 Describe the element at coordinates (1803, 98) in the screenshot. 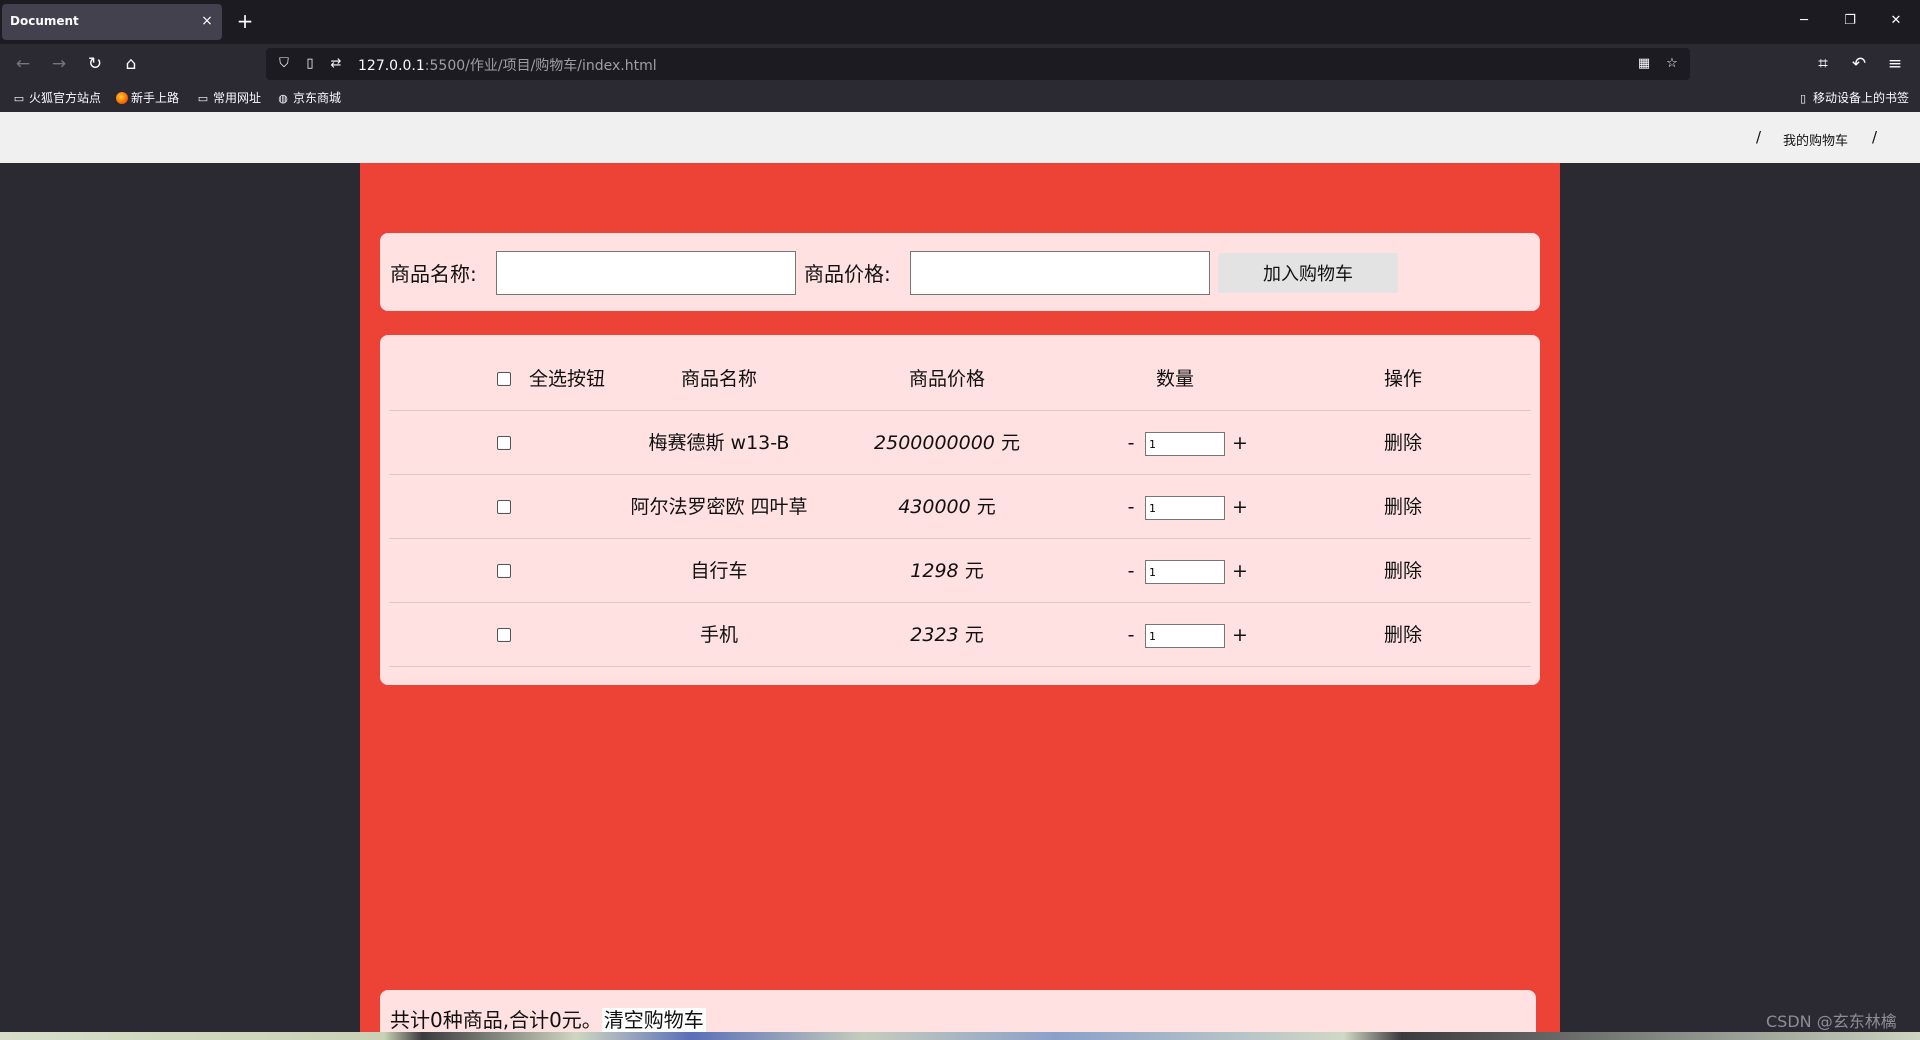

I see `mobile-icon: ▯` at that location.